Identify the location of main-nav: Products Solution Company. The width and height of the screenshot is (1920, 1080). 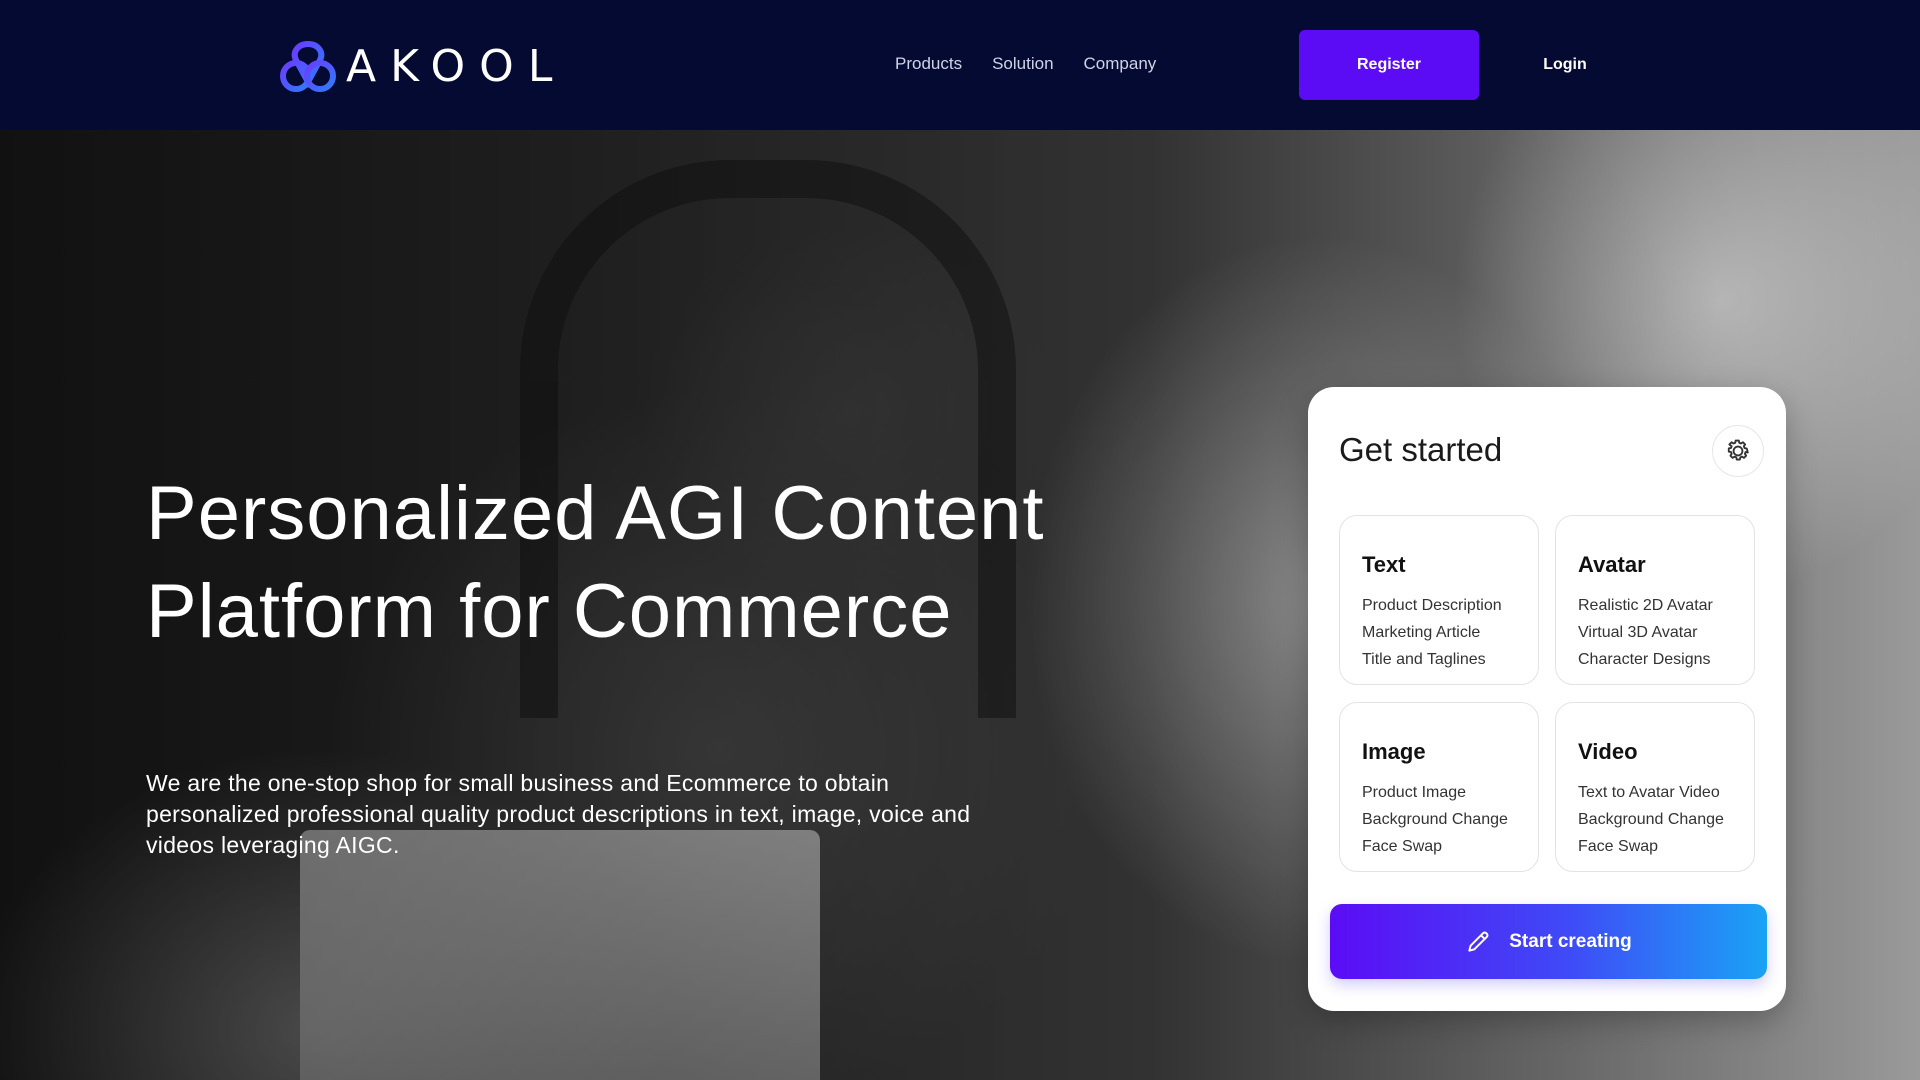
(1025, 64).